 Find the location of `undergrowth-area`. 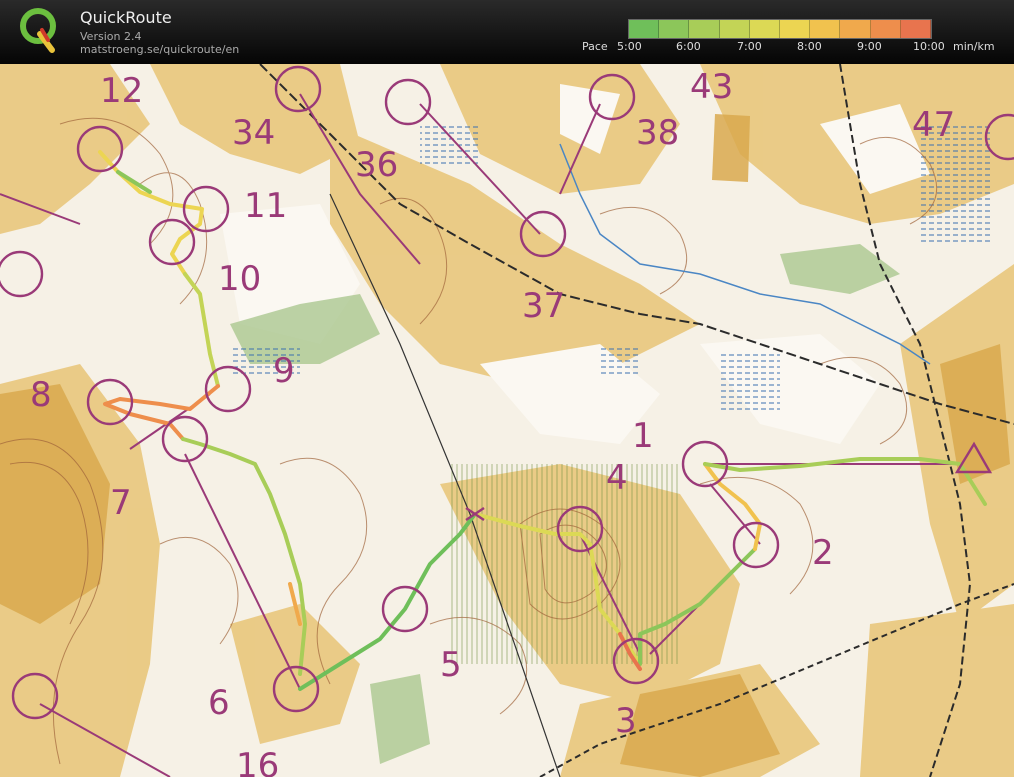

undergrowth-area is located at coordinates (565, 564).